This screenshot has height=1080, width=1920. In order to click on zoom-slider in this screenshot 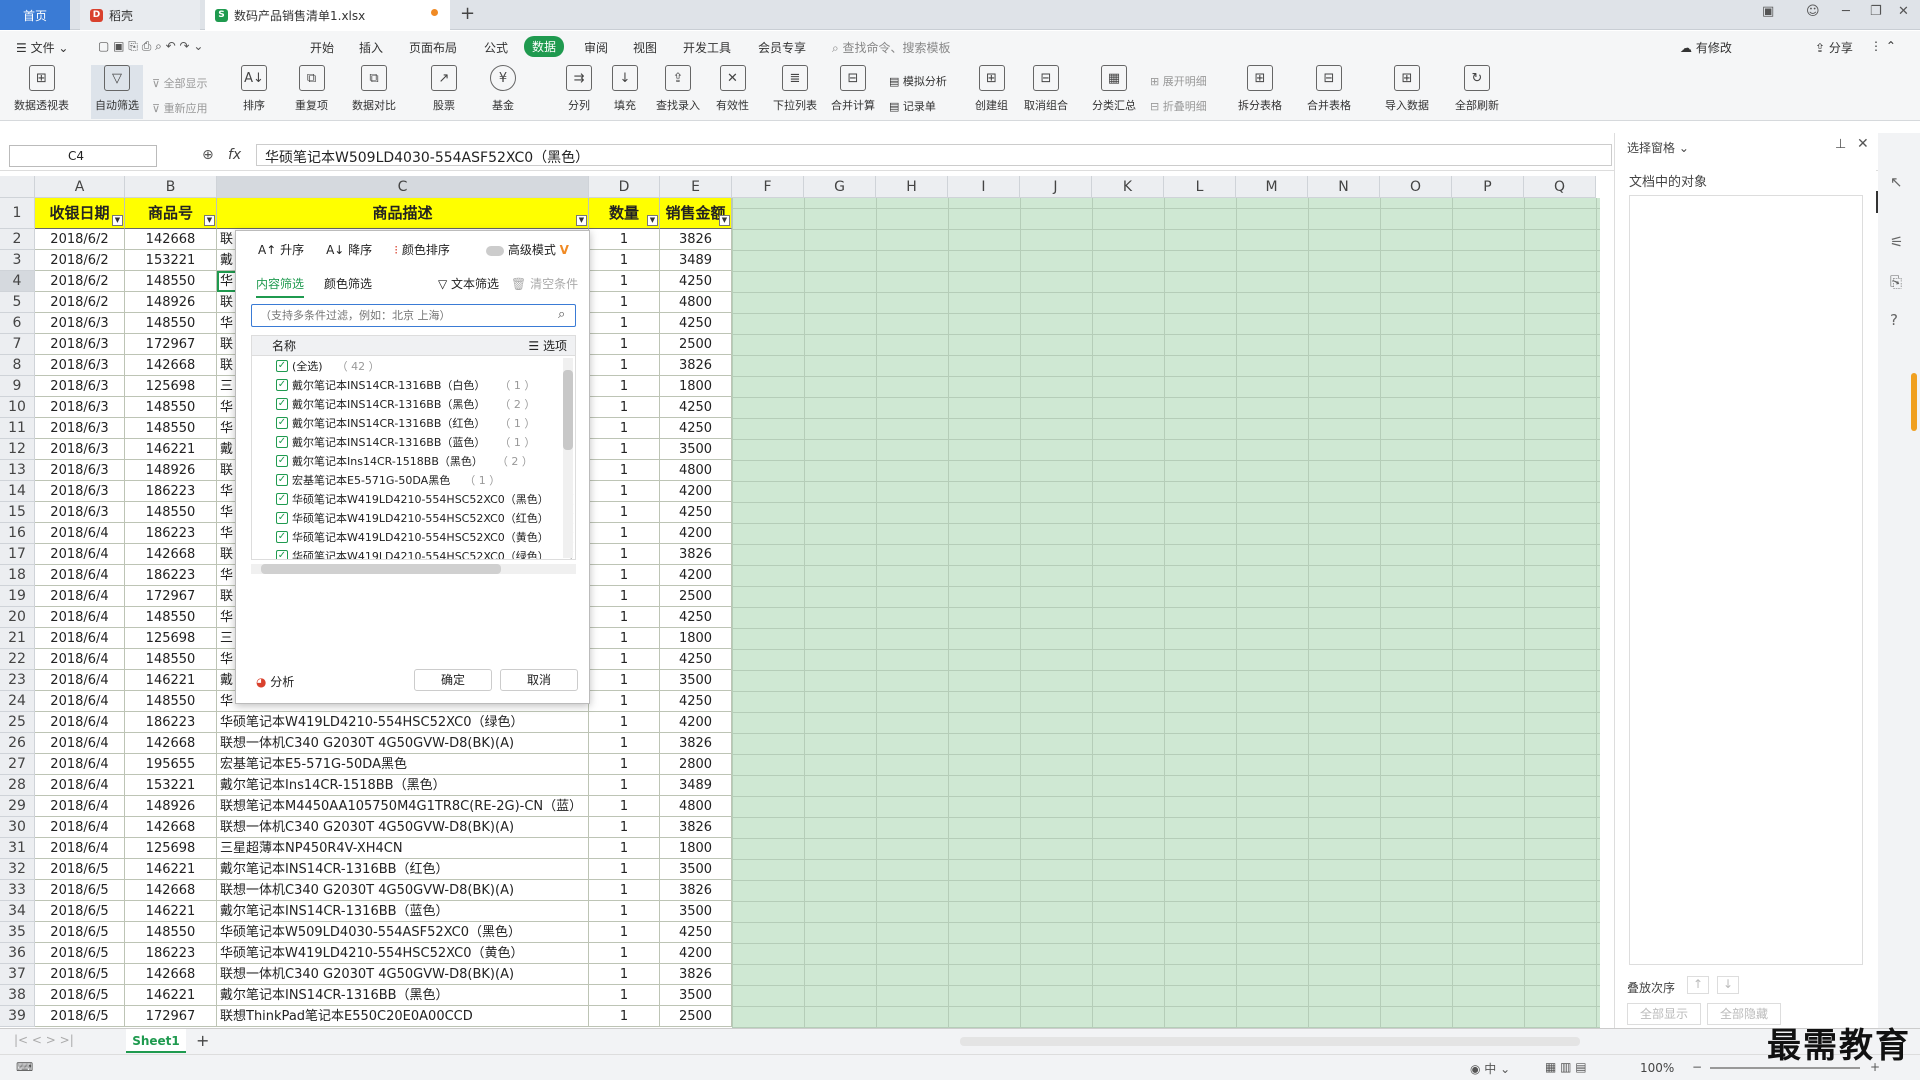, I will do `click(1785, 1068)`.